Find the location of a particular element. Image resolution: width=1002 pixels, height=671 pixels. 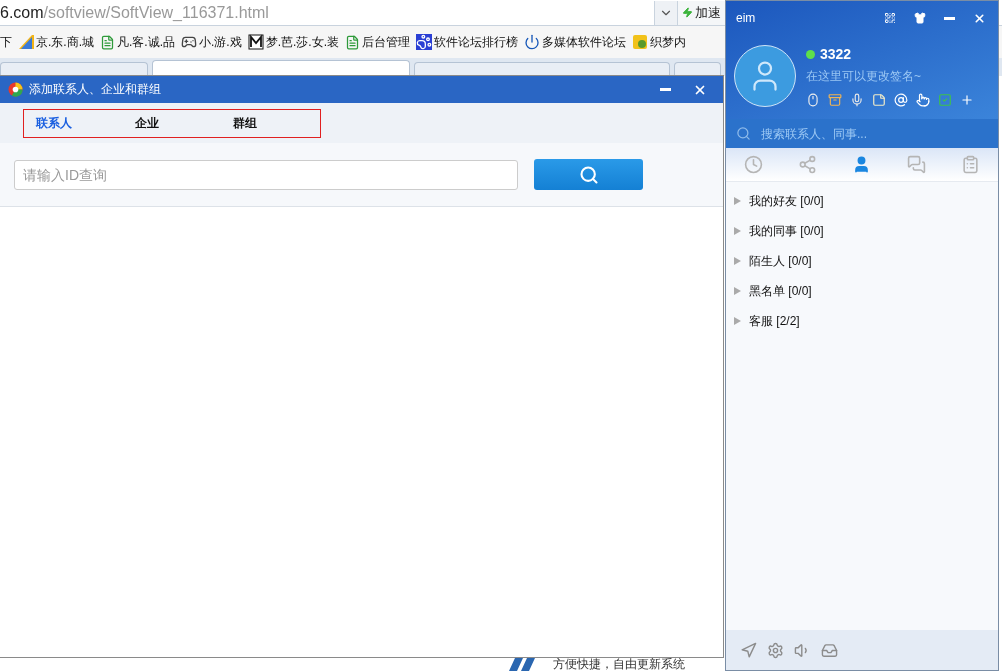

tray-icon is located at coordinates (829, 650).